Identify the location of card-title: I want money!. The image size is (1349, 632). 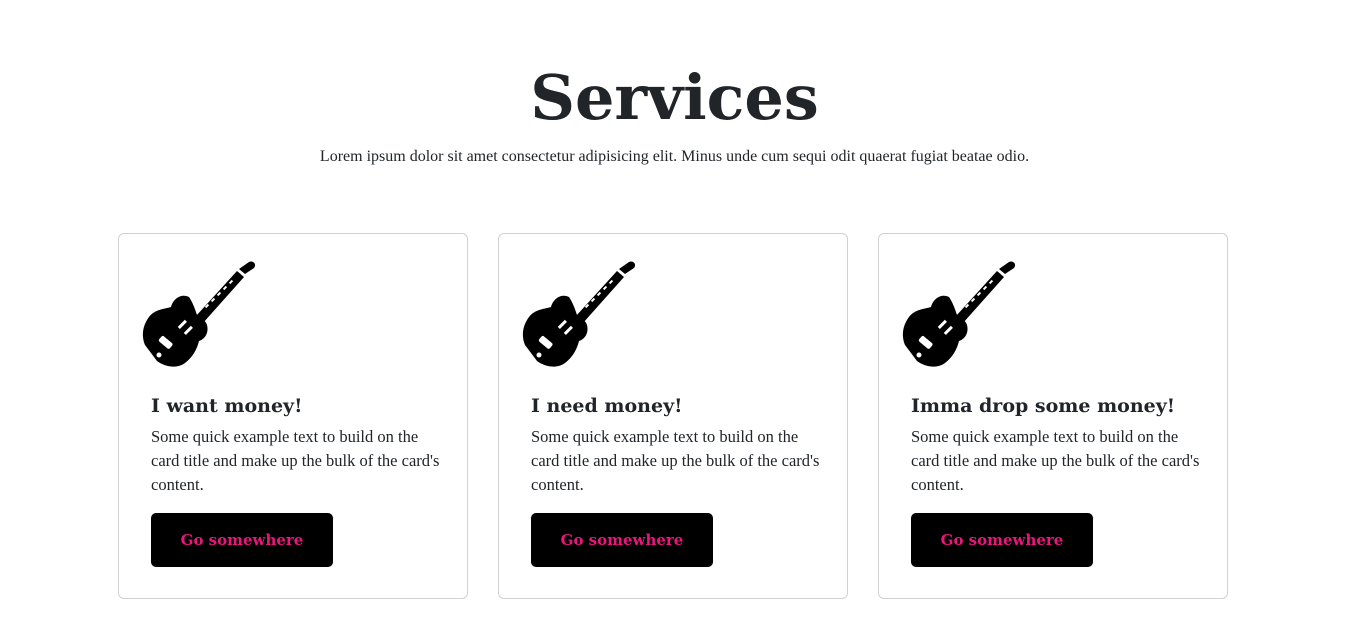
(227, 406).